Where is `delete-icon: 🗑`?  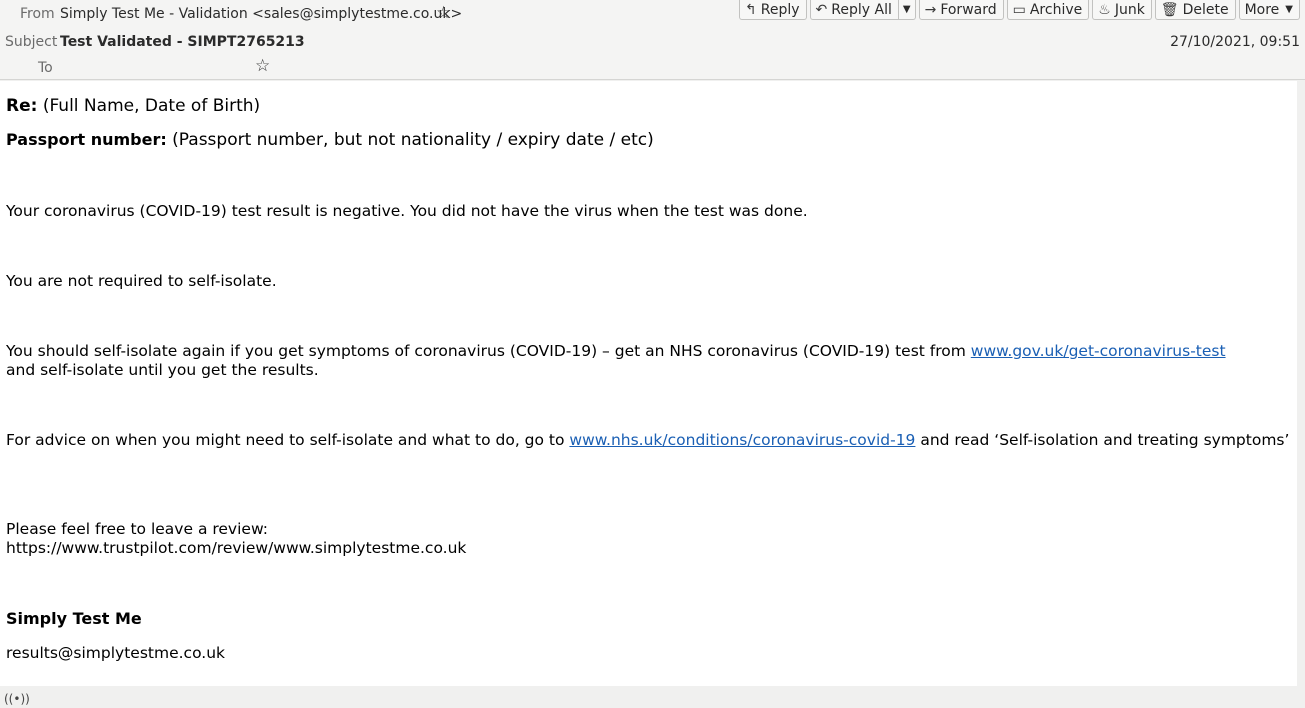 delete-icon: 🗑 is located at coordinates (1169, 9).